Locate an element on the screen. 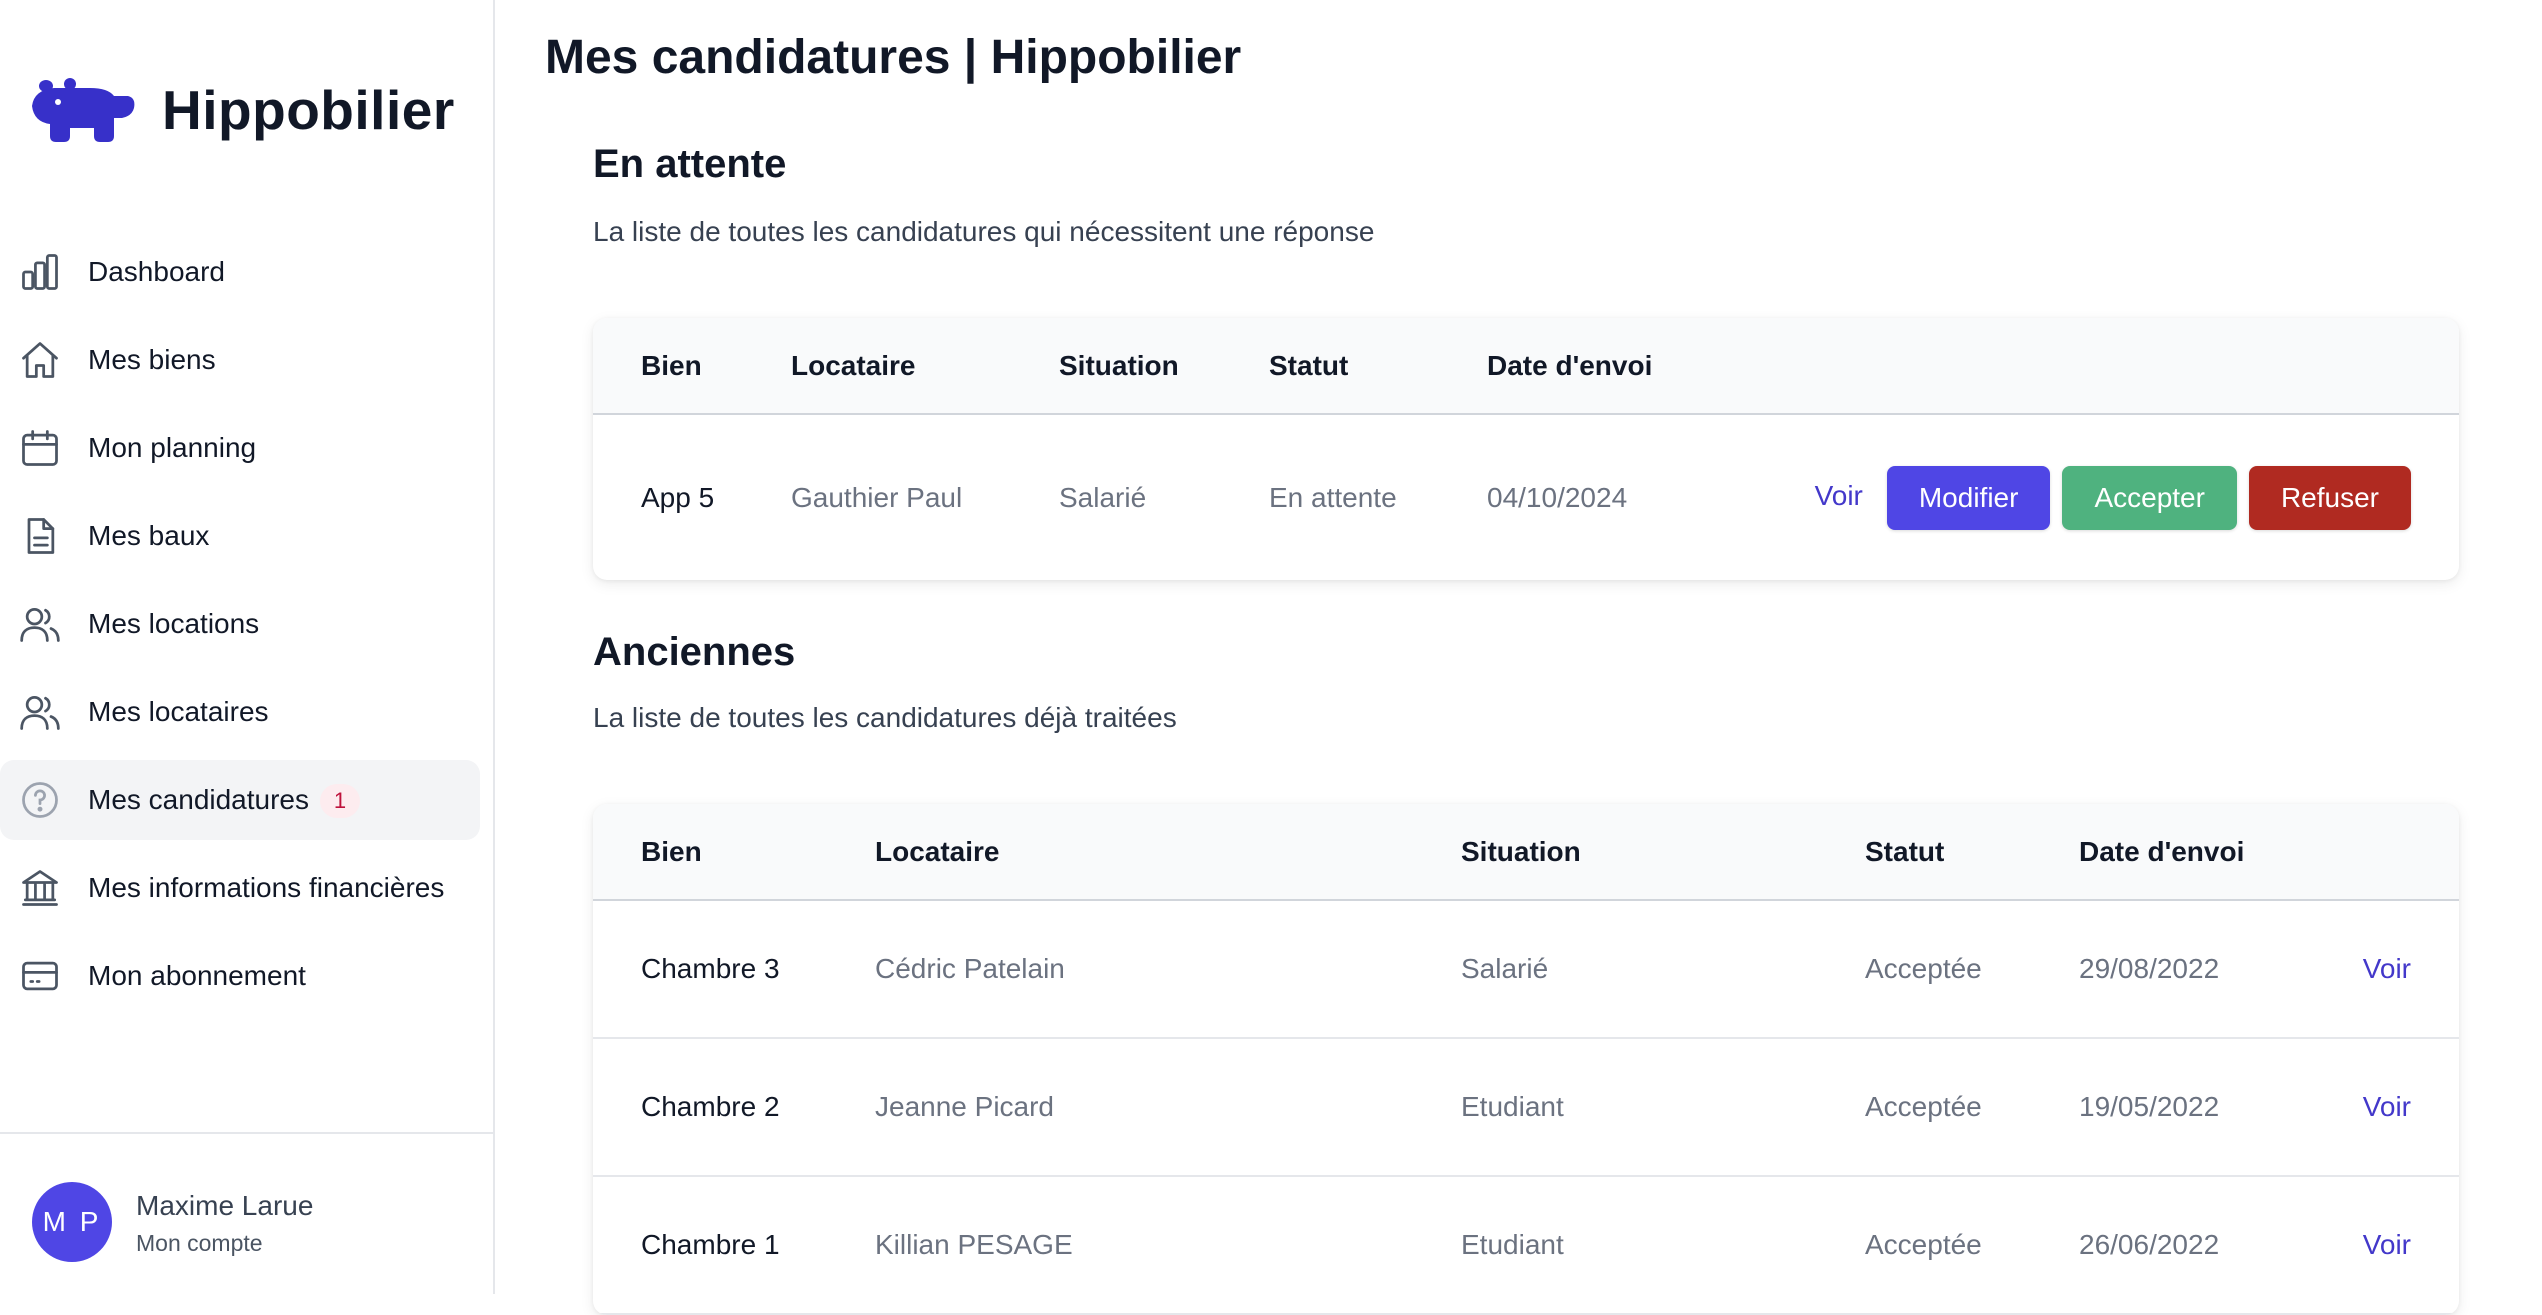 Image resolution: width=2542 pixels, height=1315 pixels. home-icon is located at coordinates (40, 360).